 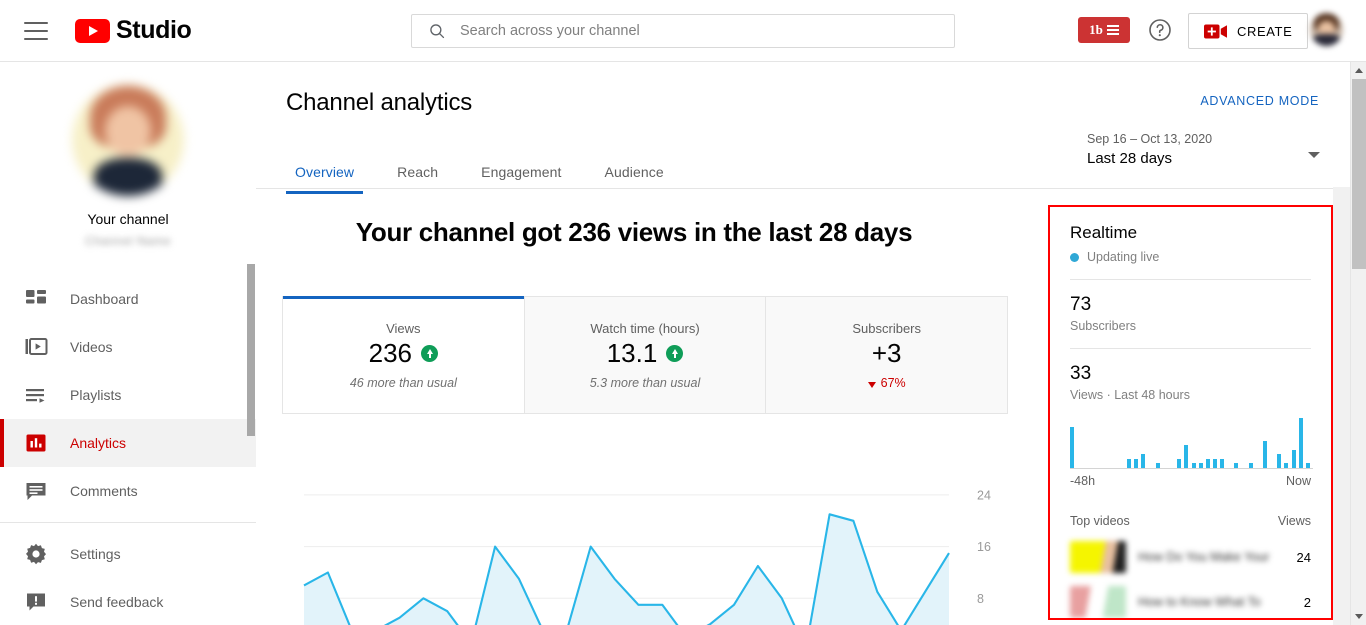 I want to click on advanced-mode-link: ADVANCED MODE, so click(x=1259, y=101).